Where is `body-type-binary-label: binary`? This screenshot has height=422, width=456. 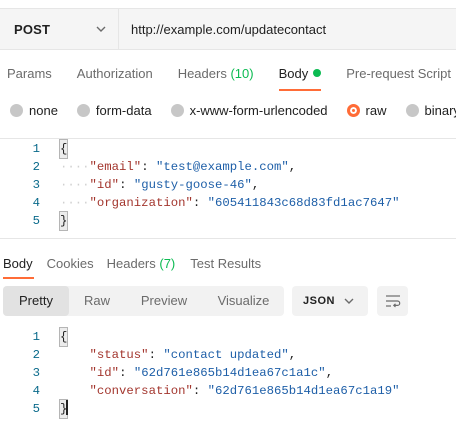 body-type-binary-label: binary is located at coordinates (440, 110).